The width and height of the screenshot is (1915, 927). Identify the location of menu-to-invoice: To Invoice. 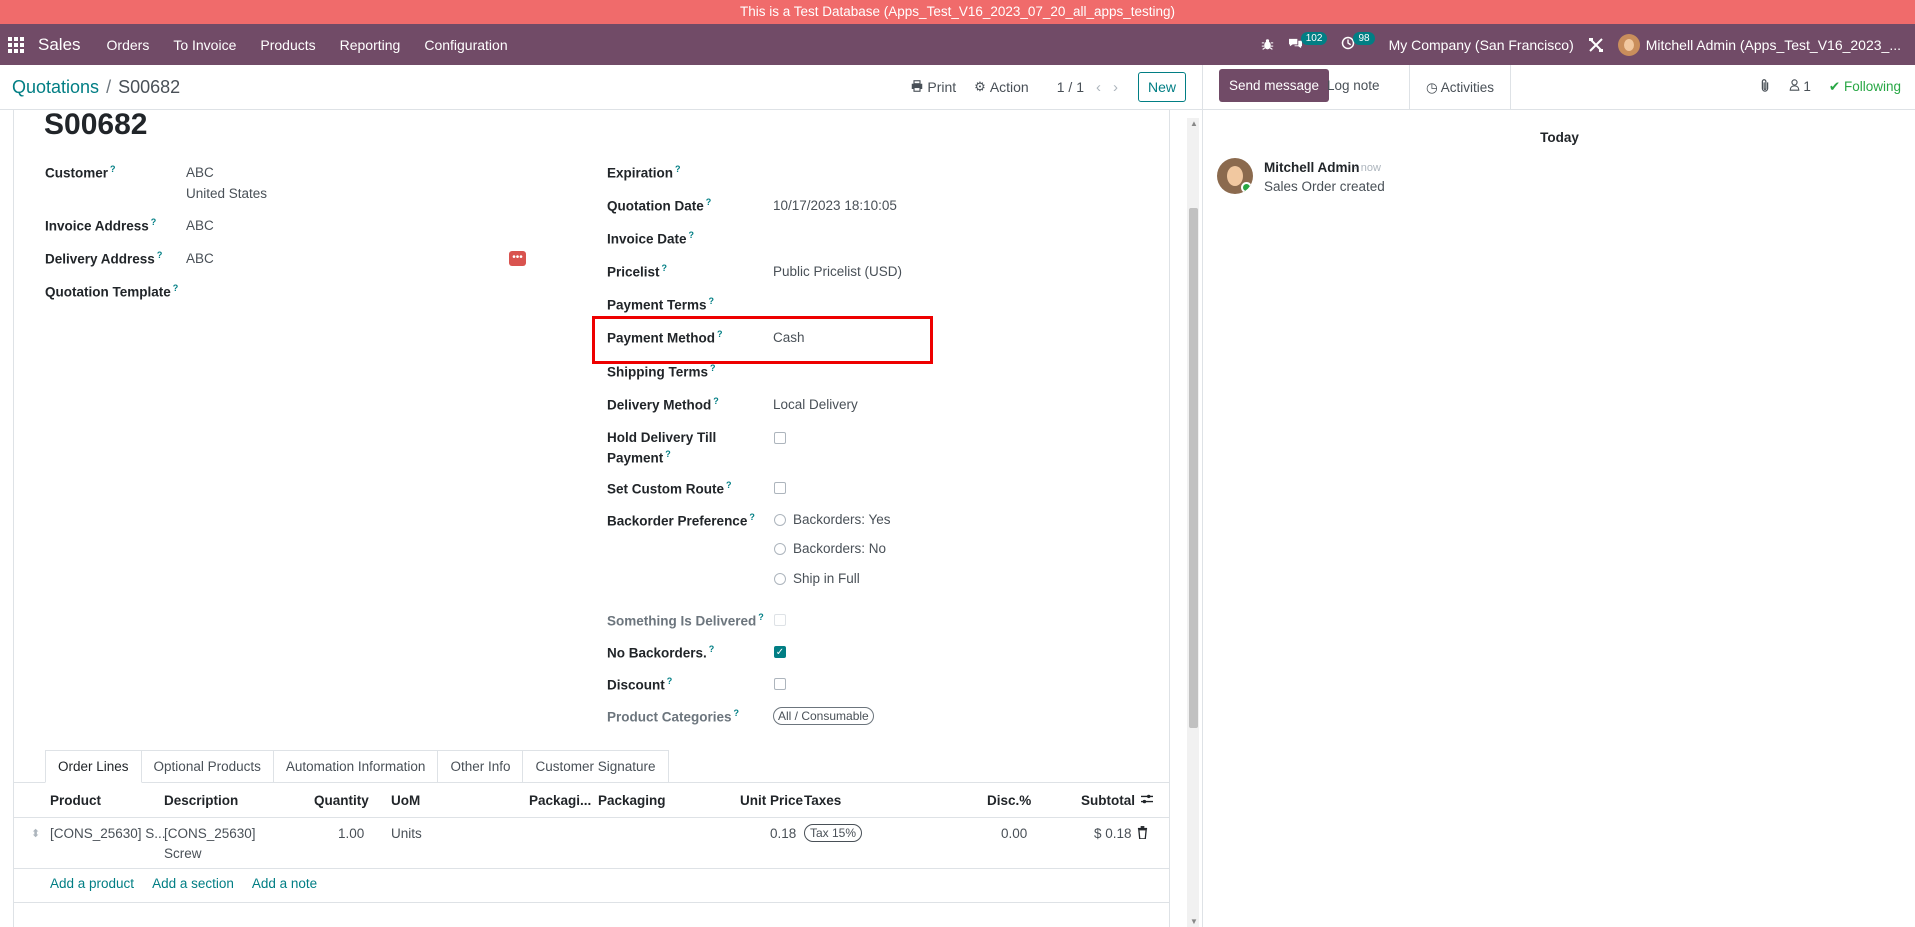
(204, 45).